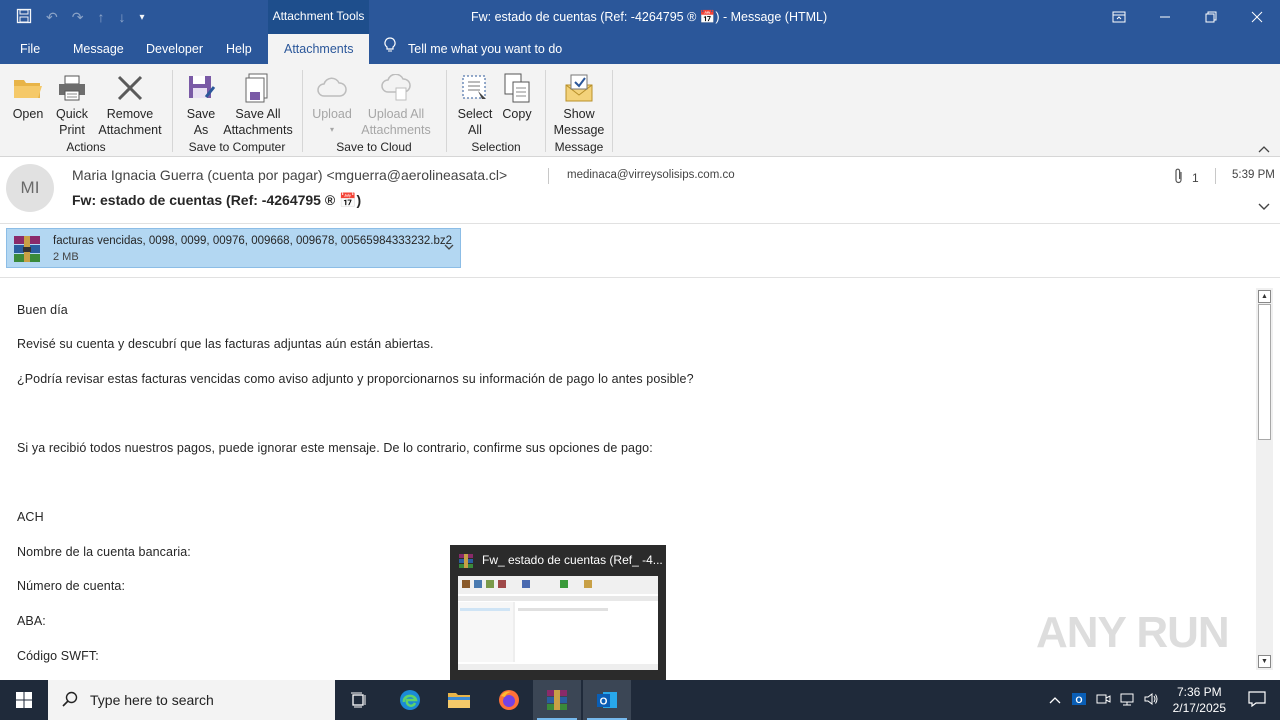  What do you see at coordinates (1179, 177) in the screenshot?
I see `paperclip-icon` at bounding box center [1179, 177].